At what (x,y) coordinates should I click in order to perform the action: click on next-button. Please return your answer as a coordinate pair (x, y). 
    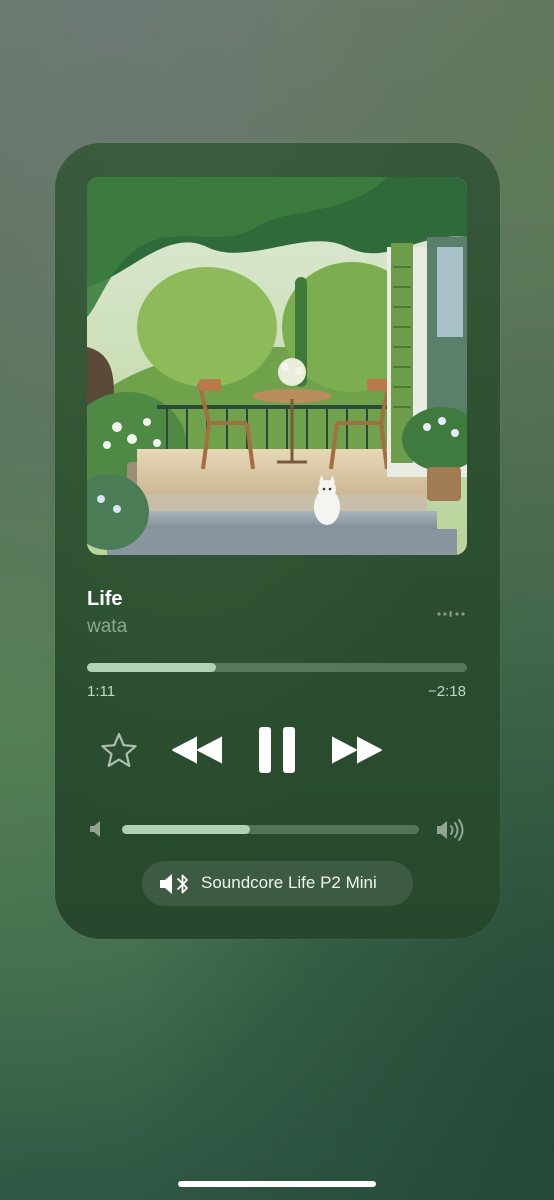
    Looking at the image, I should click on (357, 750).